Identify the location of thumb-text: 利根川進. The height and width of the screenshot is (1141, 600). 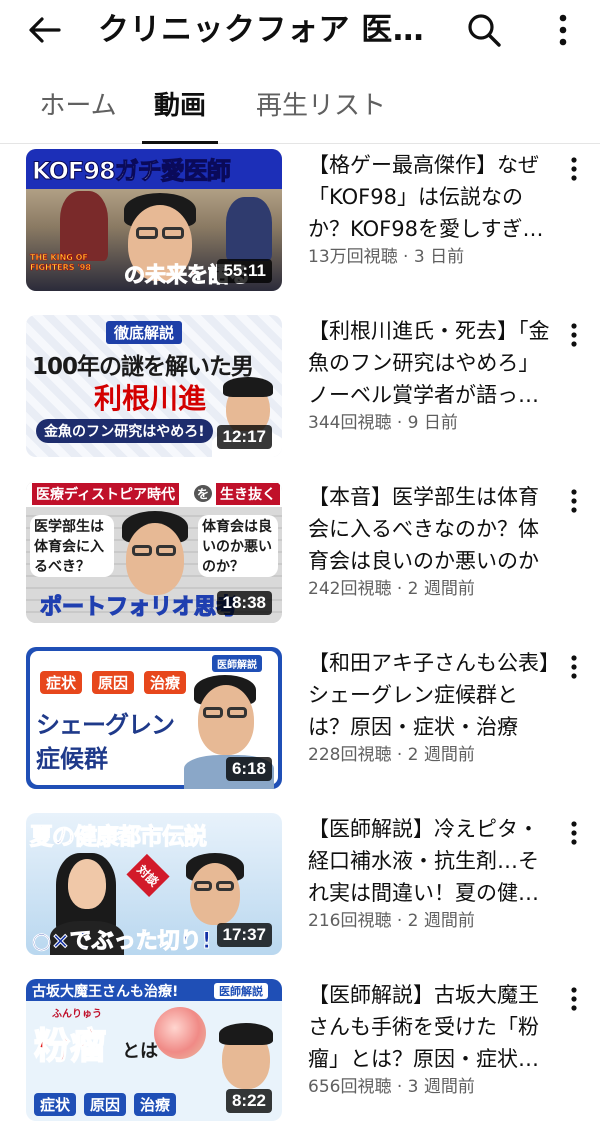
(150, 398).